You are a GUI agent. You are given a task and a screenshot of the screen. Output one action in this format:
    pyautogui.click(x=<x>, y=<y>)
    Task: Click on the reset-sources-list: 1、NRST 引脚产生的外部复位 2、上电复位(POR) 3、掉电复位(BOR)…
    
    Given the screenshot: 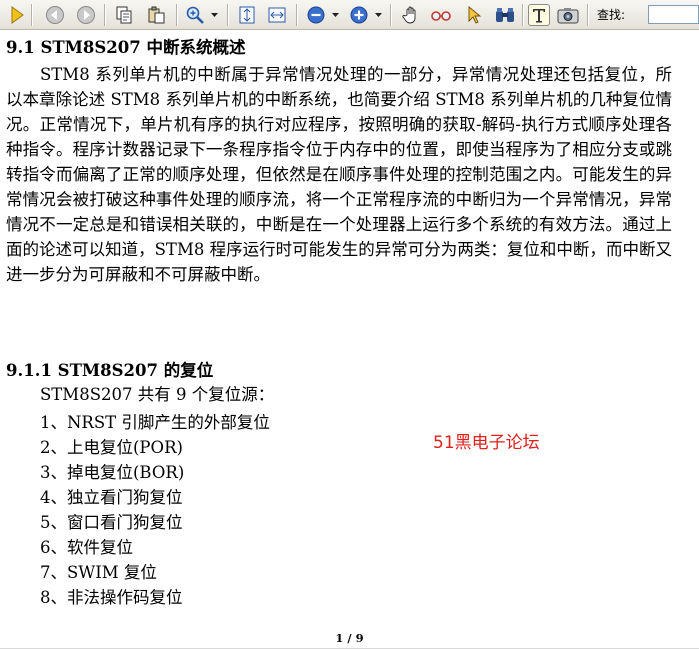 What is the action you would take?
    pyautogui.click(x=155, y=510)
    